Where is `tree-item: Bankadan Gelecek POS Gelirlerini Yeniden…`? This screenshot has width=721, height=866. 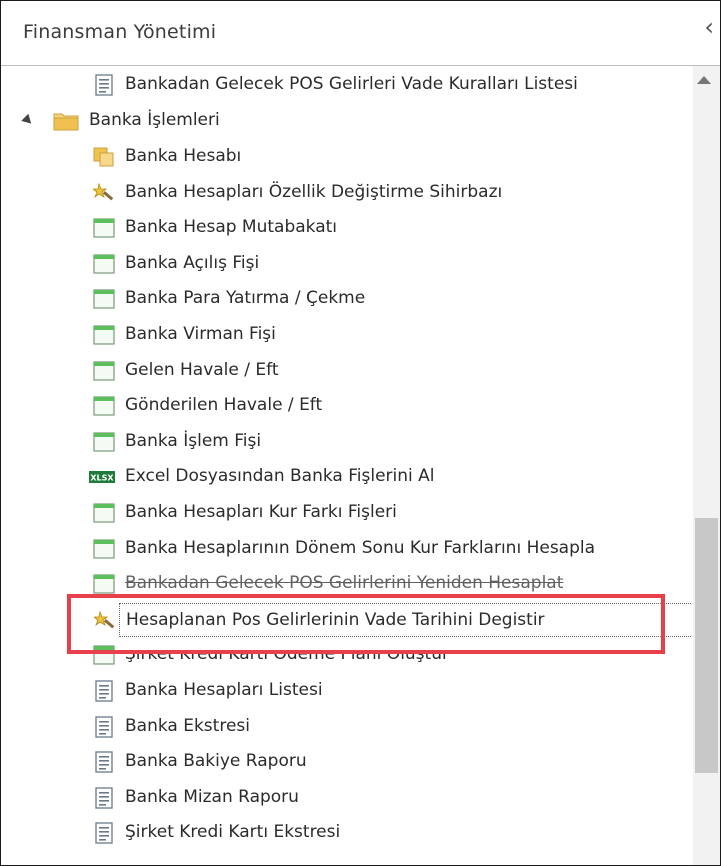
tree-item: Bankadan Gelecek POS Gelirlerini Yeniden… is located at coordinates (346, 584).